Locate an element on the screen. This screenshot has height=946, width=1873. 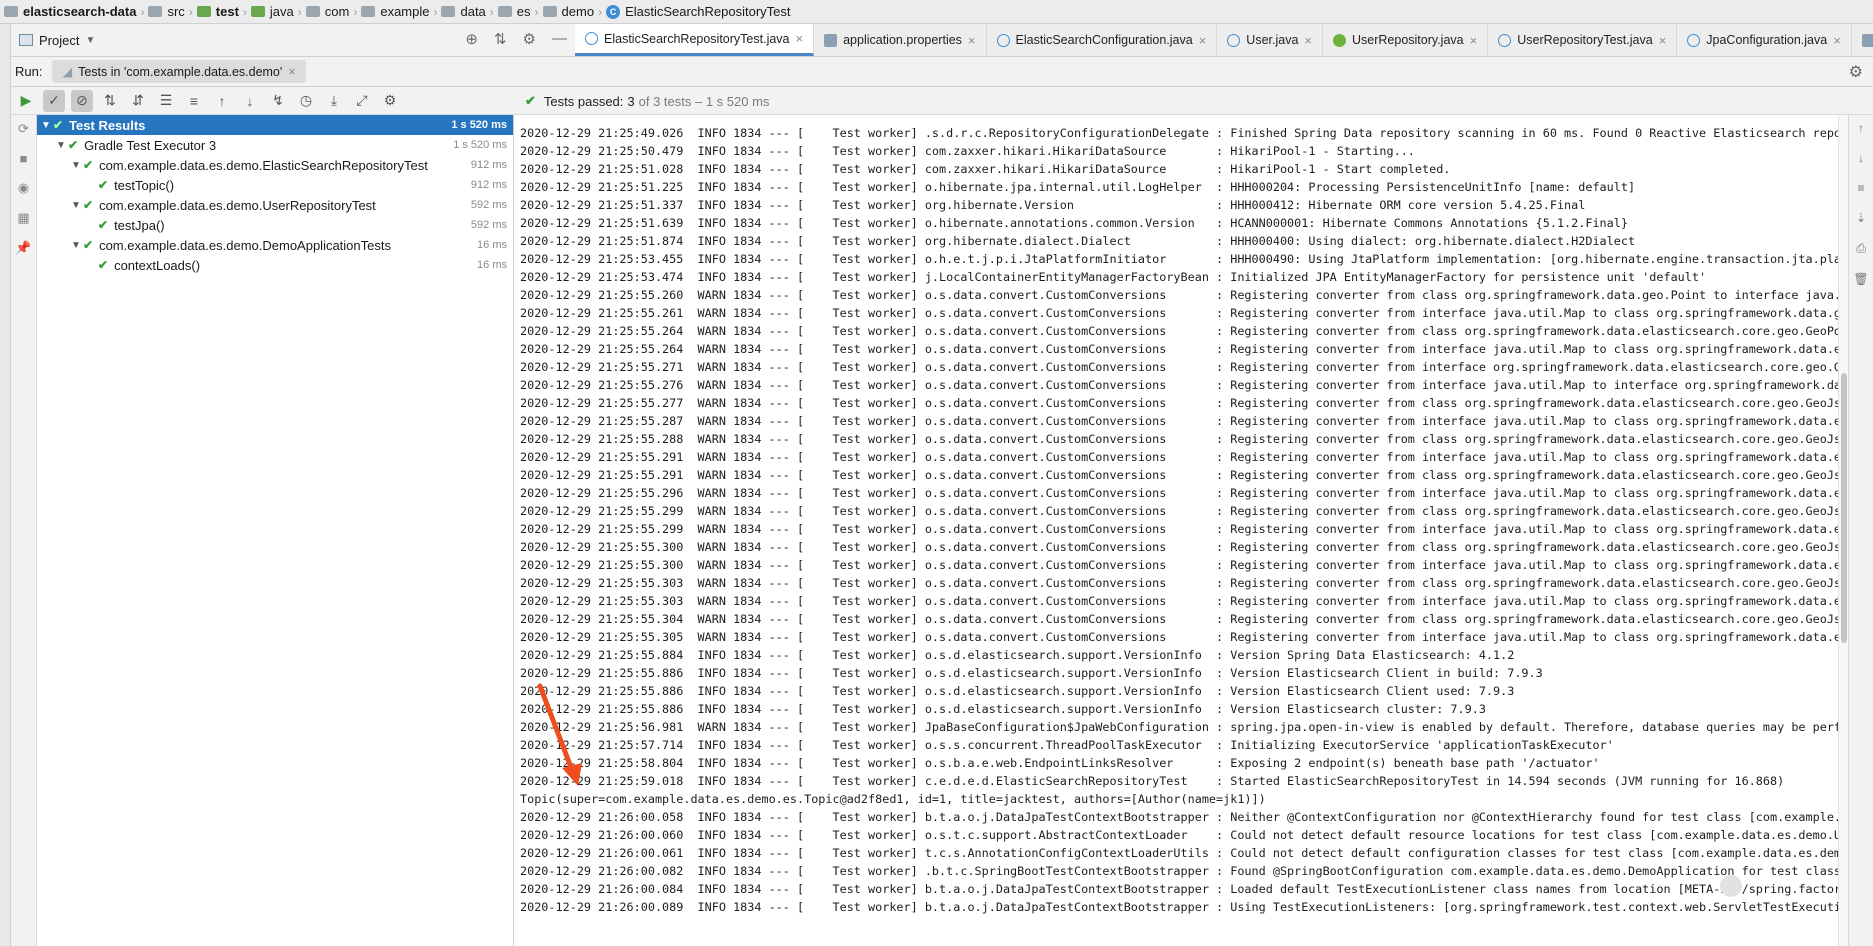
stop-icon: ■ is located at coordinates (24, 158).